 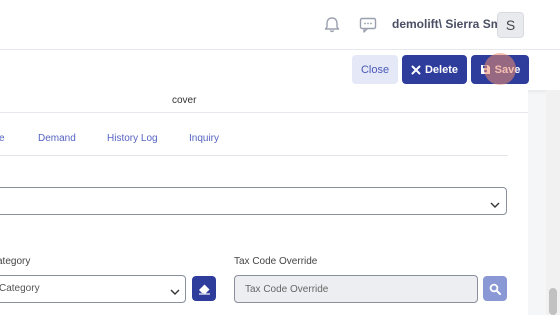 I want to click on clear-category-button, so click(x=204, y=288).